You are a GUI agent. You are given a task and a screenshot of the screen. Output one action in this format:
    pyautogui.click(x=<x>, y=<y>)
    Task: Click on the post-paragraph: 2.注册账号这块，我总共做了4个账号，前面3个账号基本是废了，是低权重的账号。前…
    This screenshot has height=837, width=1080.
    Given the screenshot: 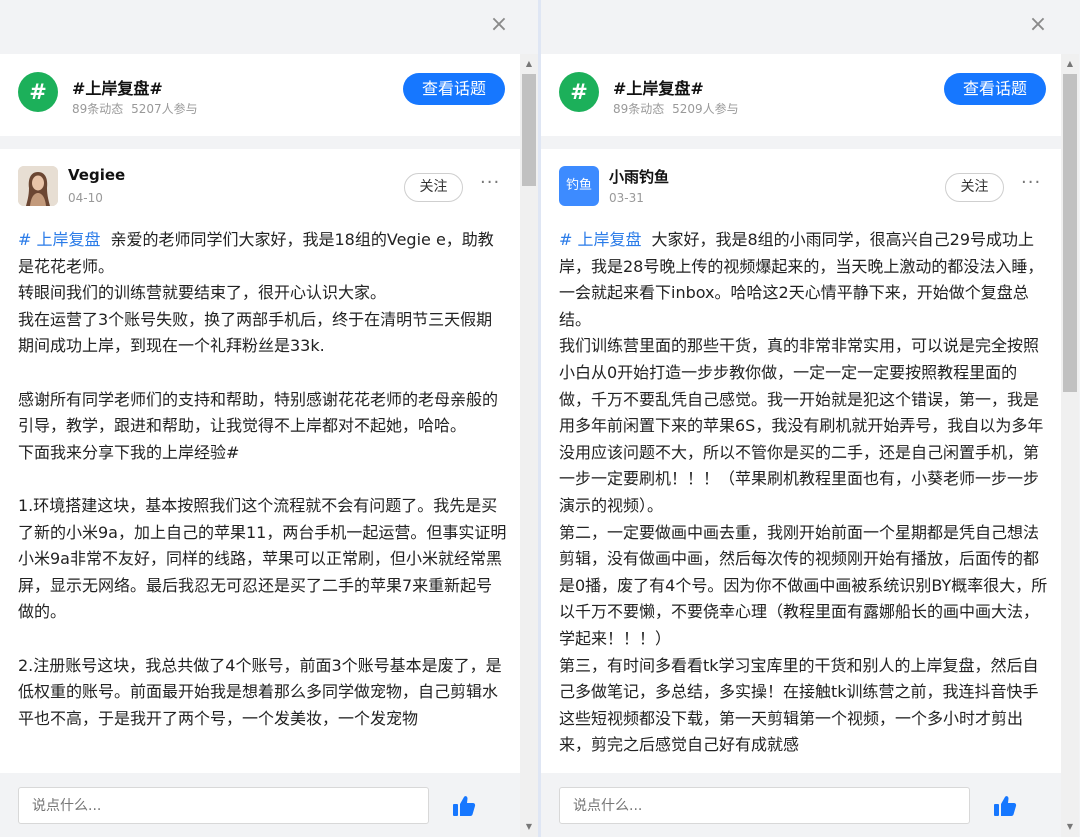 What is the action you would take?
    pyautogui.click(x=260, y=691)
    